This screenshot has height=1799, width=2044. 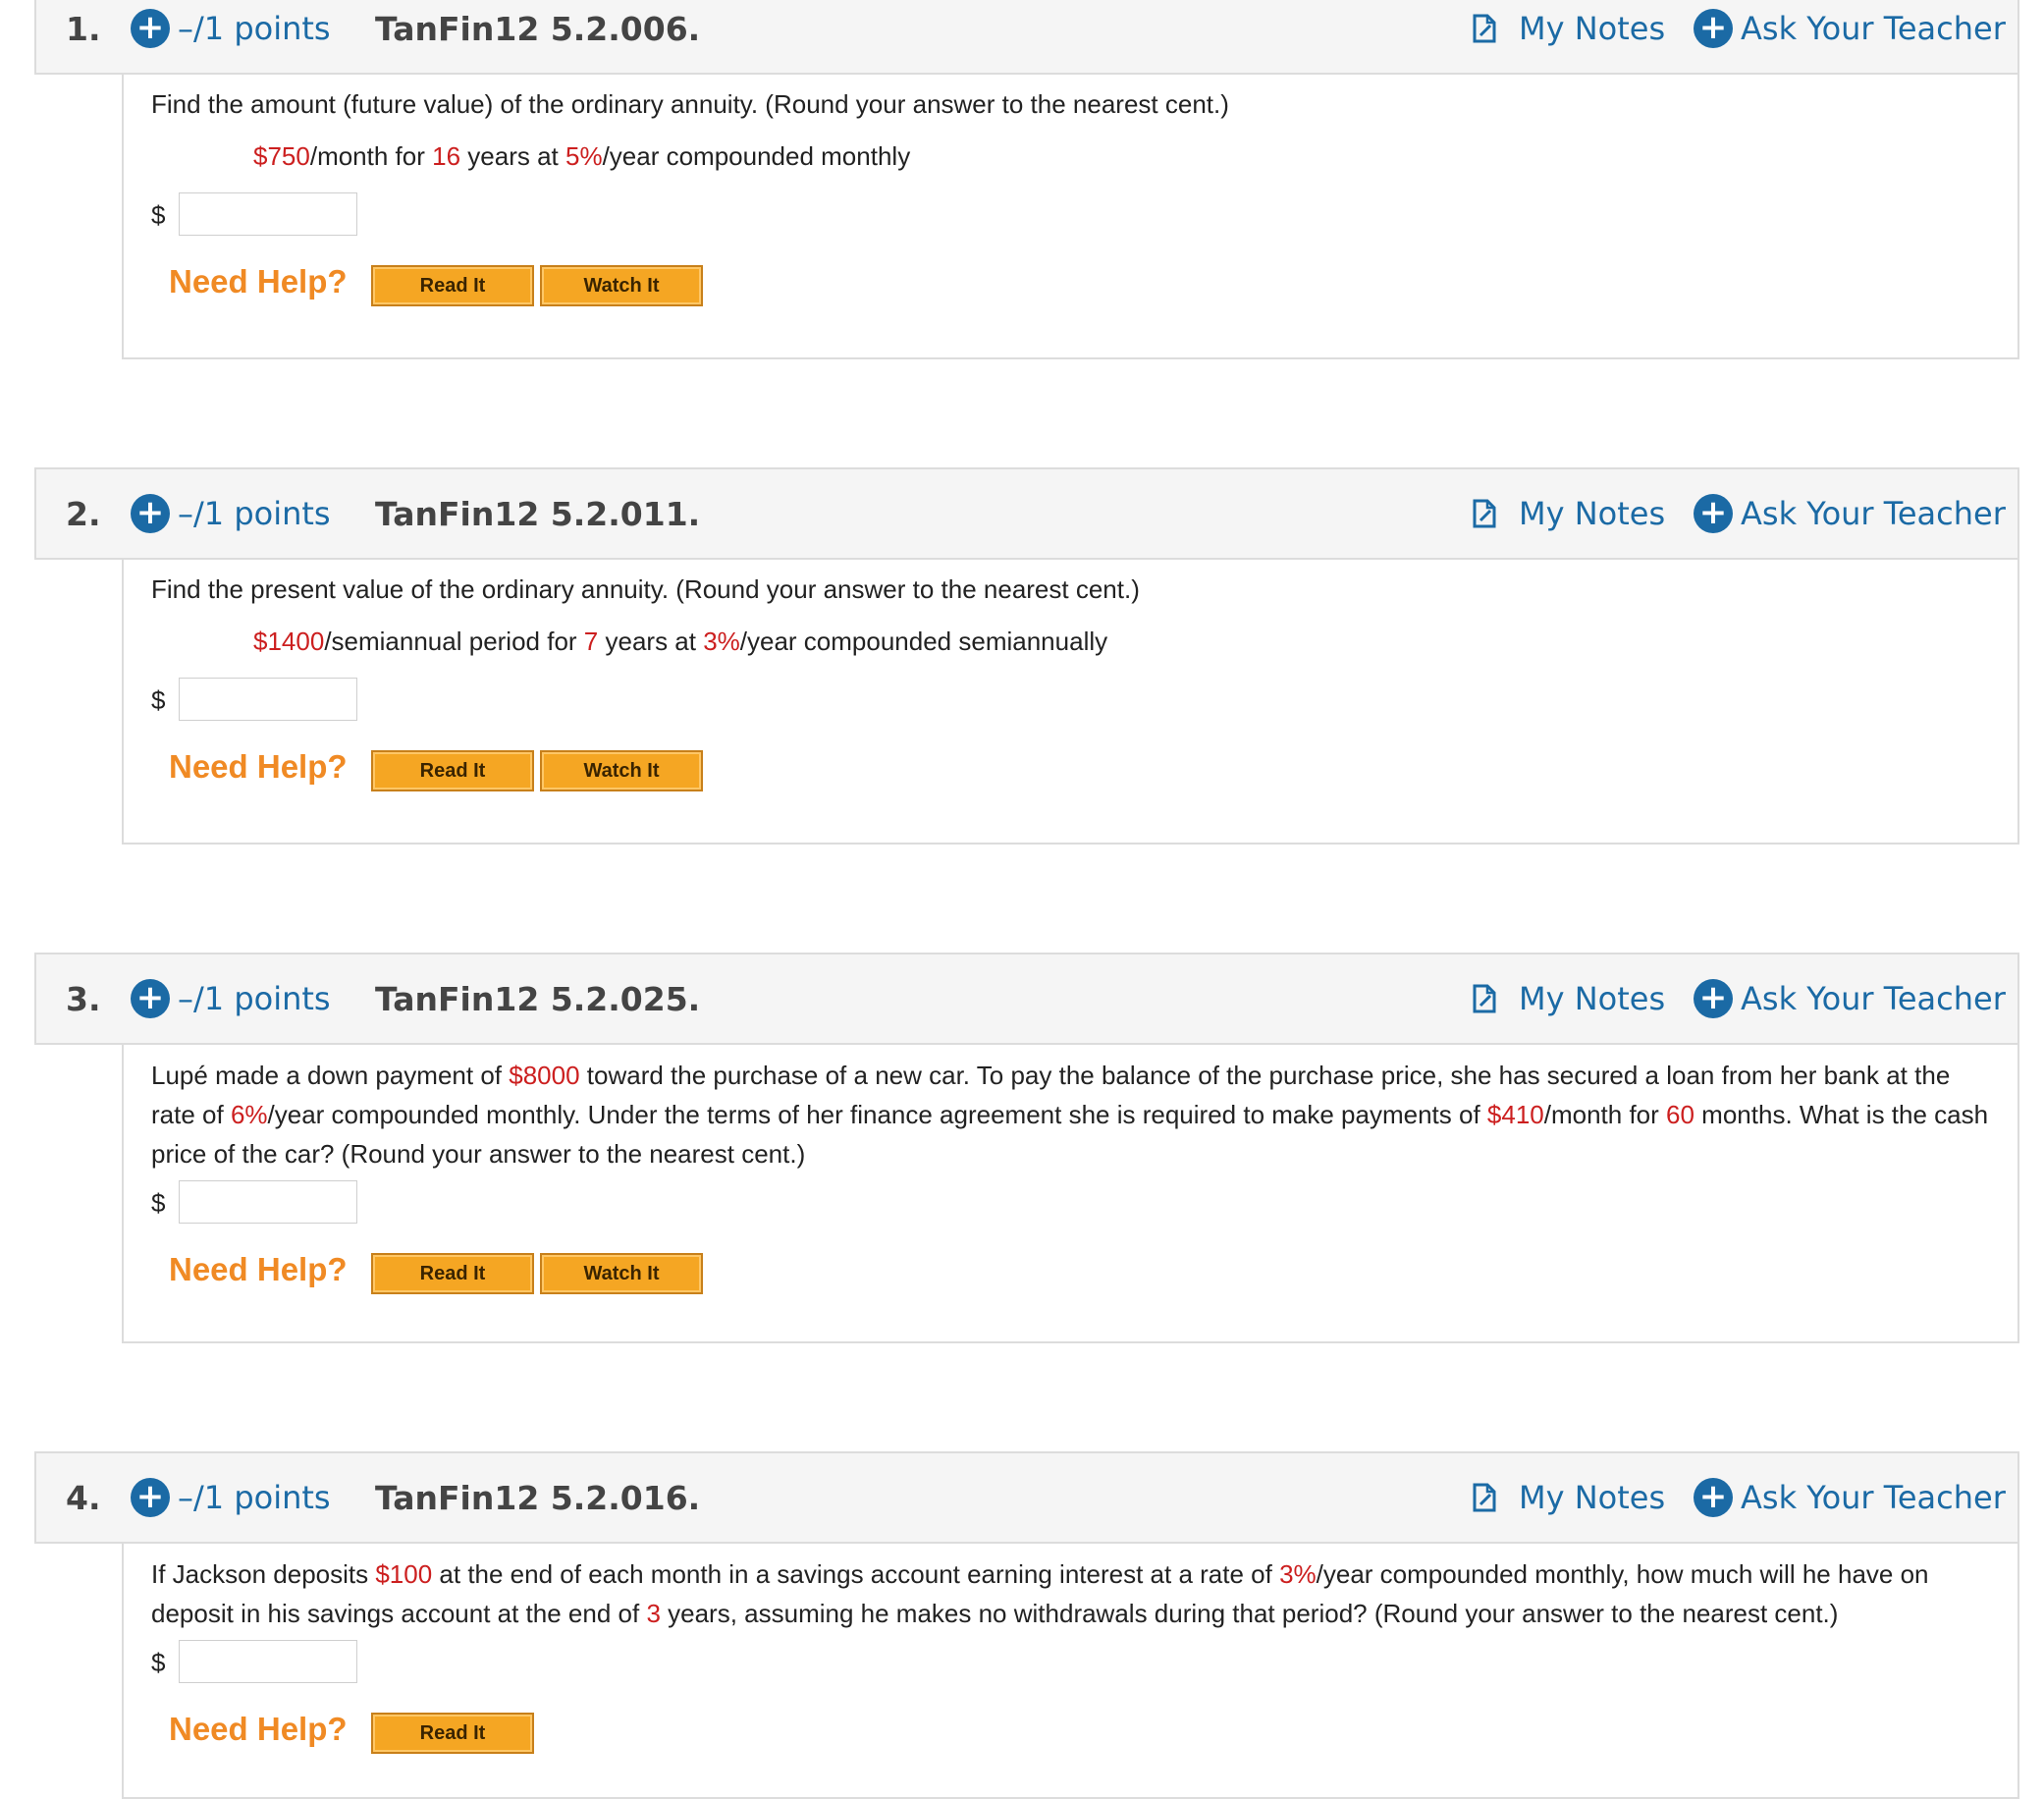 What do you see at coordinates (263, 1574) in the screenshot?
I see `prompt-text: If Jackson deposits` at bounding box center [263, 1574].